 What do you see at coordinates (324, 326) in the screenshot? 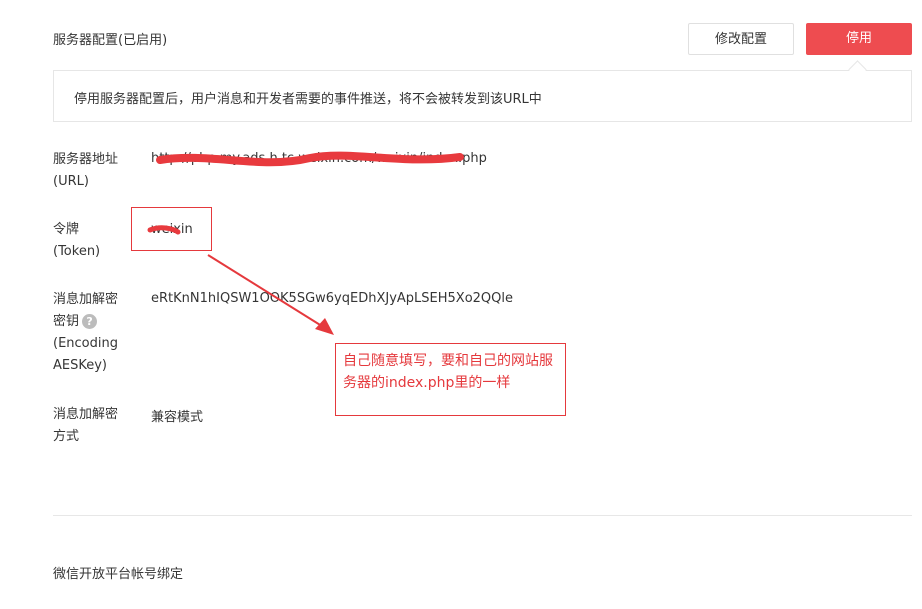
I see `arrow-head` at bounding box center [324, 326].